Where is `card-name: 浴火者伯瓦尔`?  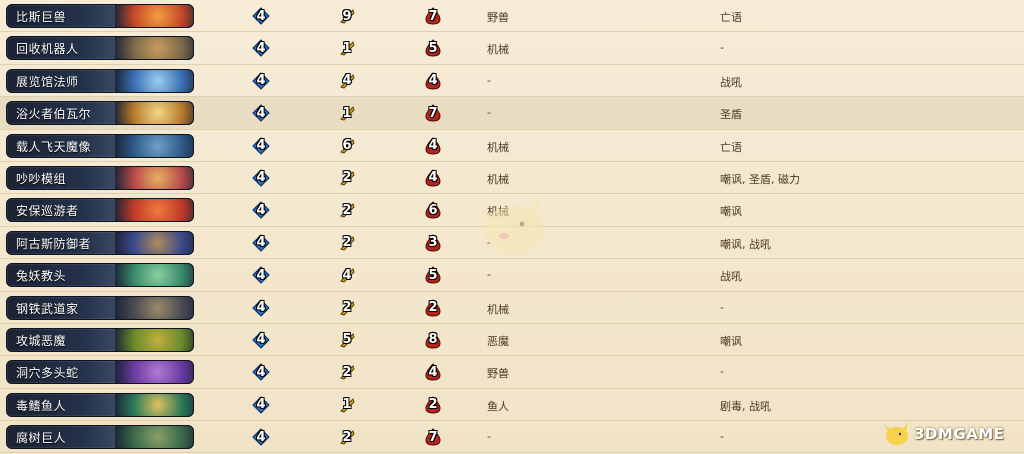
card-name: 浴火者伯瓦尔 is located at coordinates (54, 114).